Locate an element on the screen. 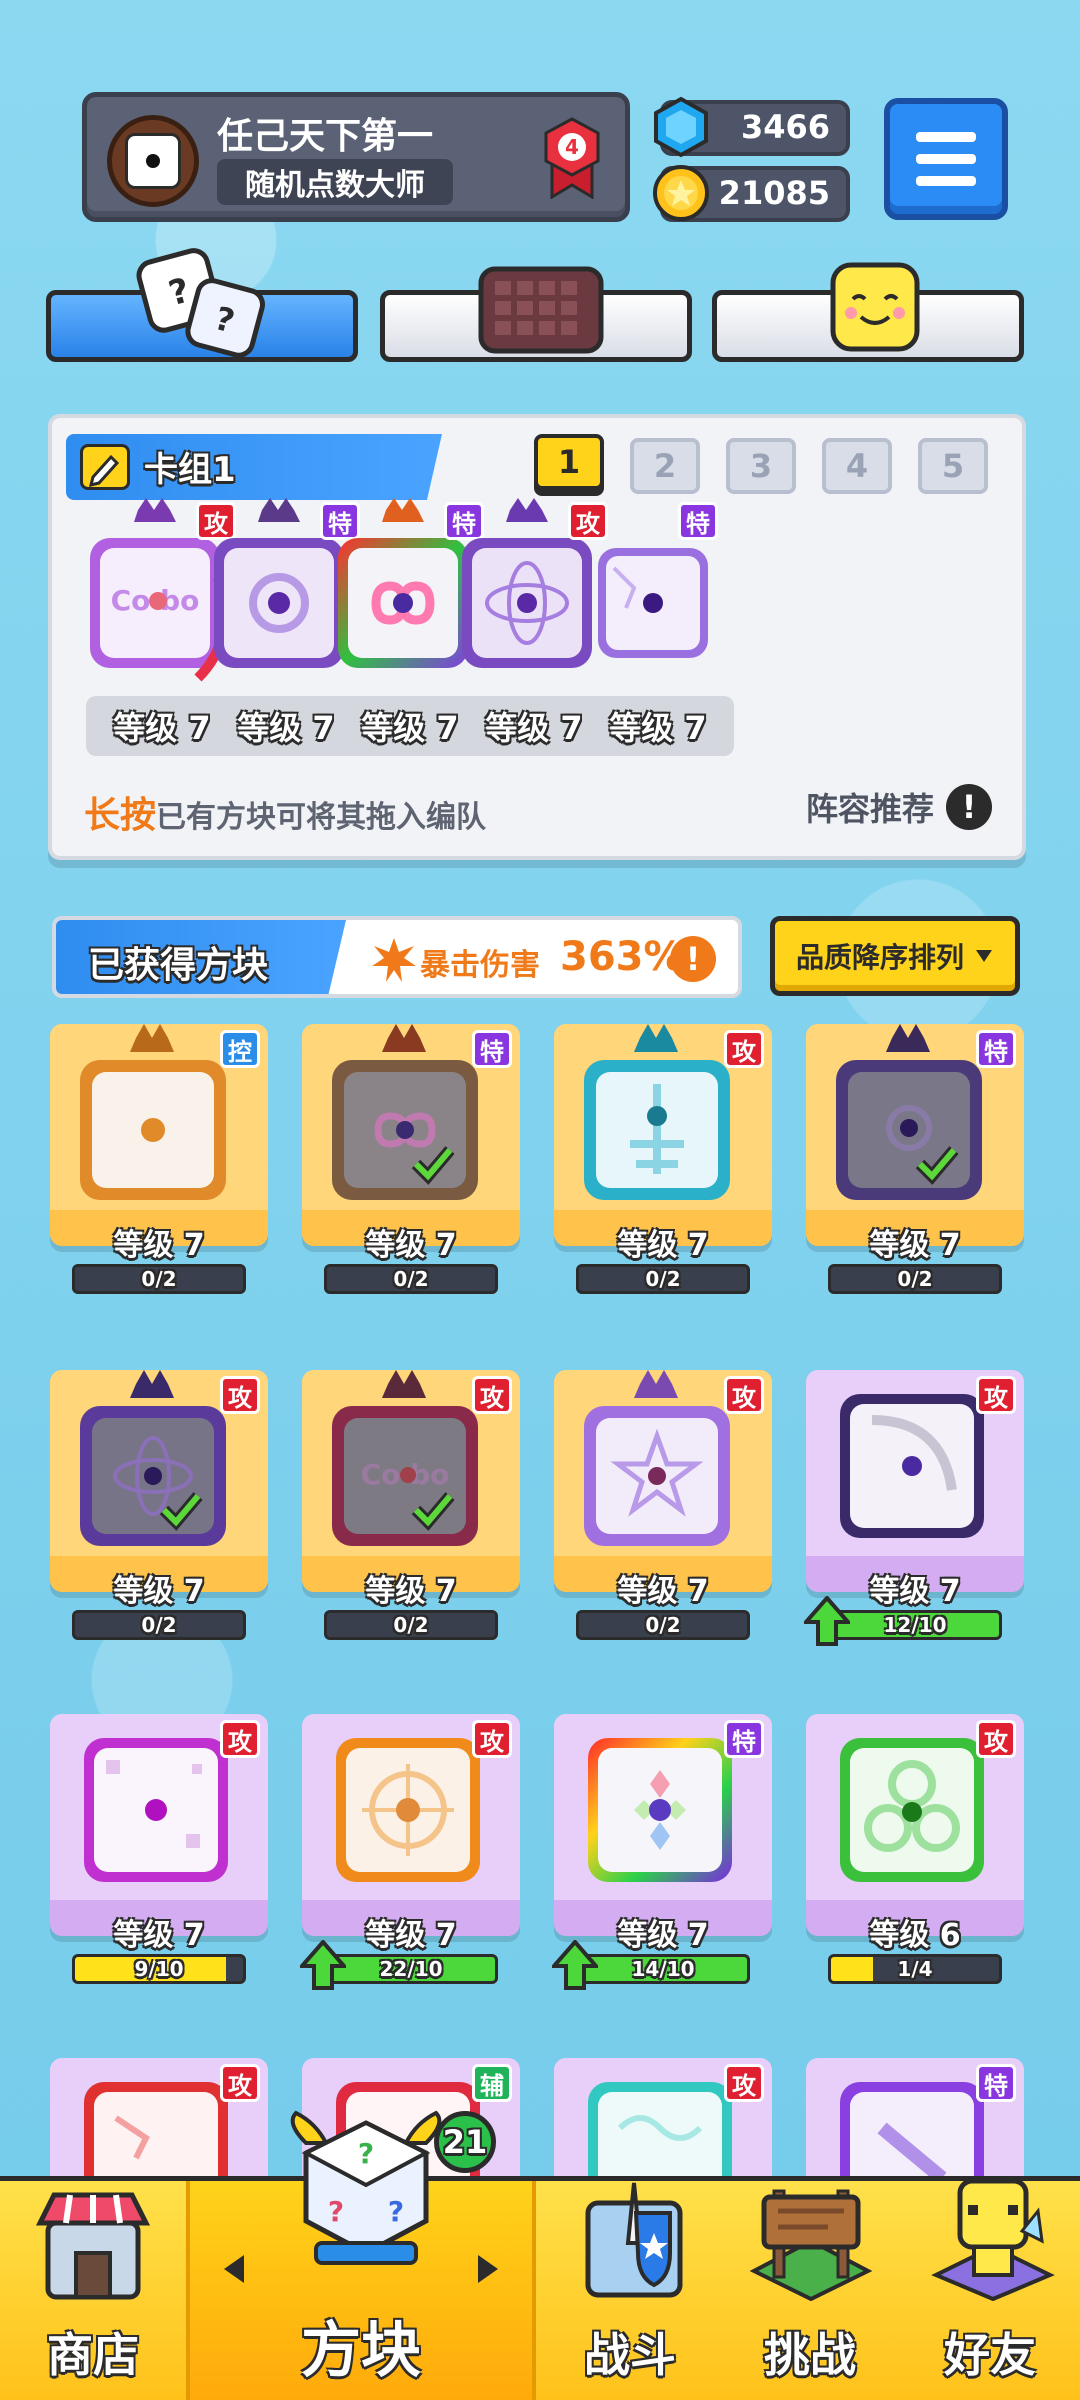 The image size is (1080, 2400). board-icon is located at coordinates (541, 310).